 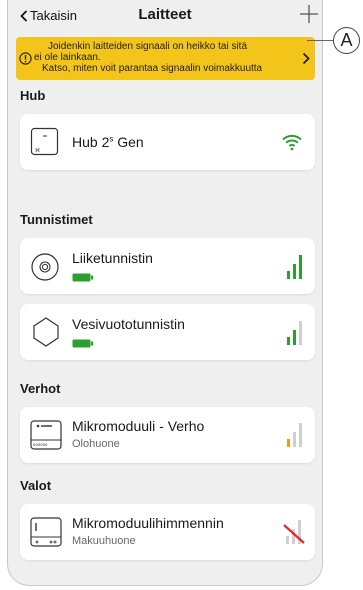 I want to click on device-name-leak: Vesivuototunnistin, so click(x=128, y=324).